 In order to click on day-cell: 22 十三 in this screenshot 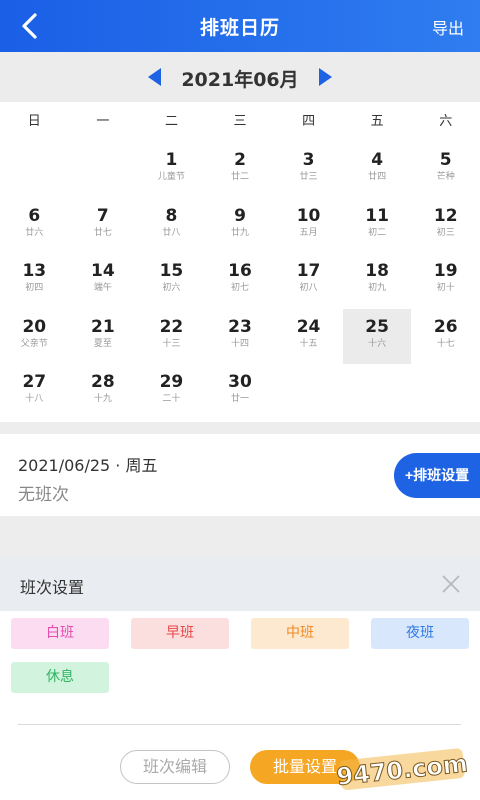, I will do `click(171, 337)`.